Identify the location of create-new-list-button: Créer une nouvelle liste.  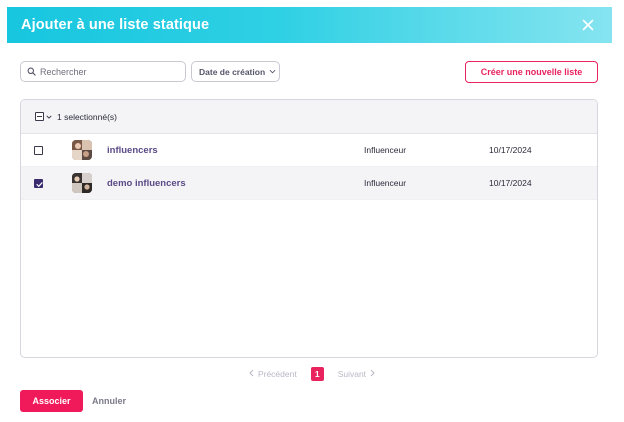
(531, 72).